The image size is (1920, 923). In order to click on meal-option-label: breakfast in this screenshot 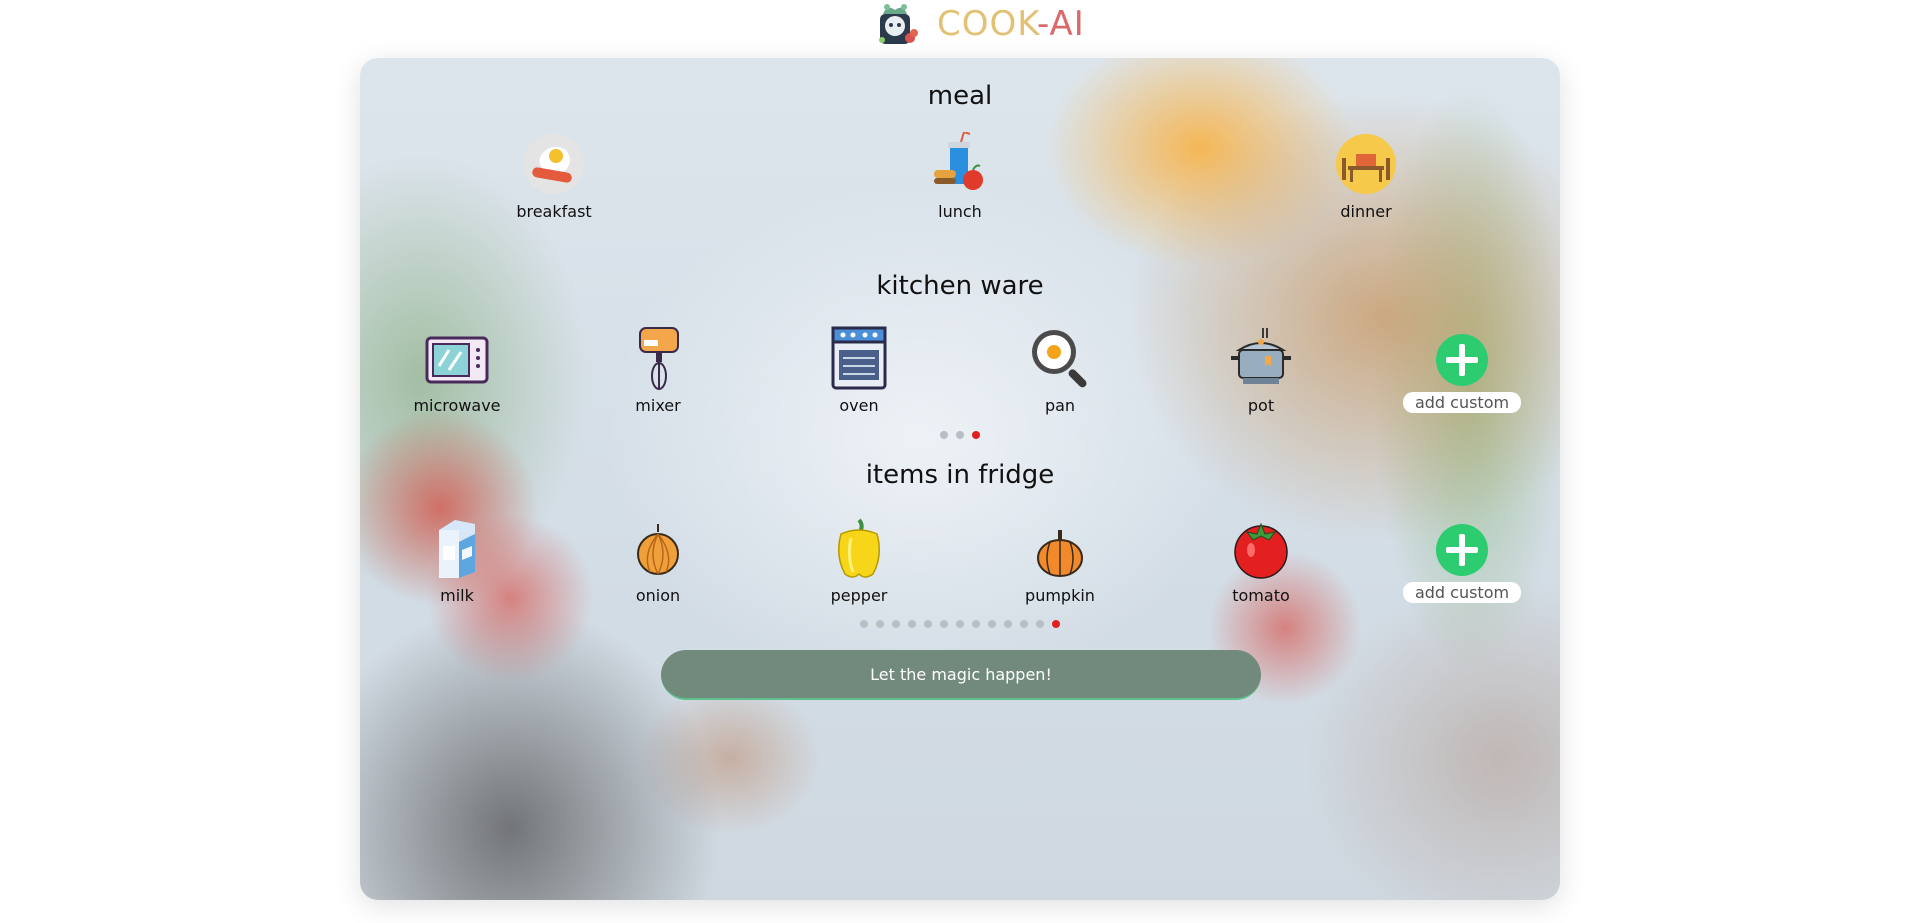, I will do `click(554, 211)`.